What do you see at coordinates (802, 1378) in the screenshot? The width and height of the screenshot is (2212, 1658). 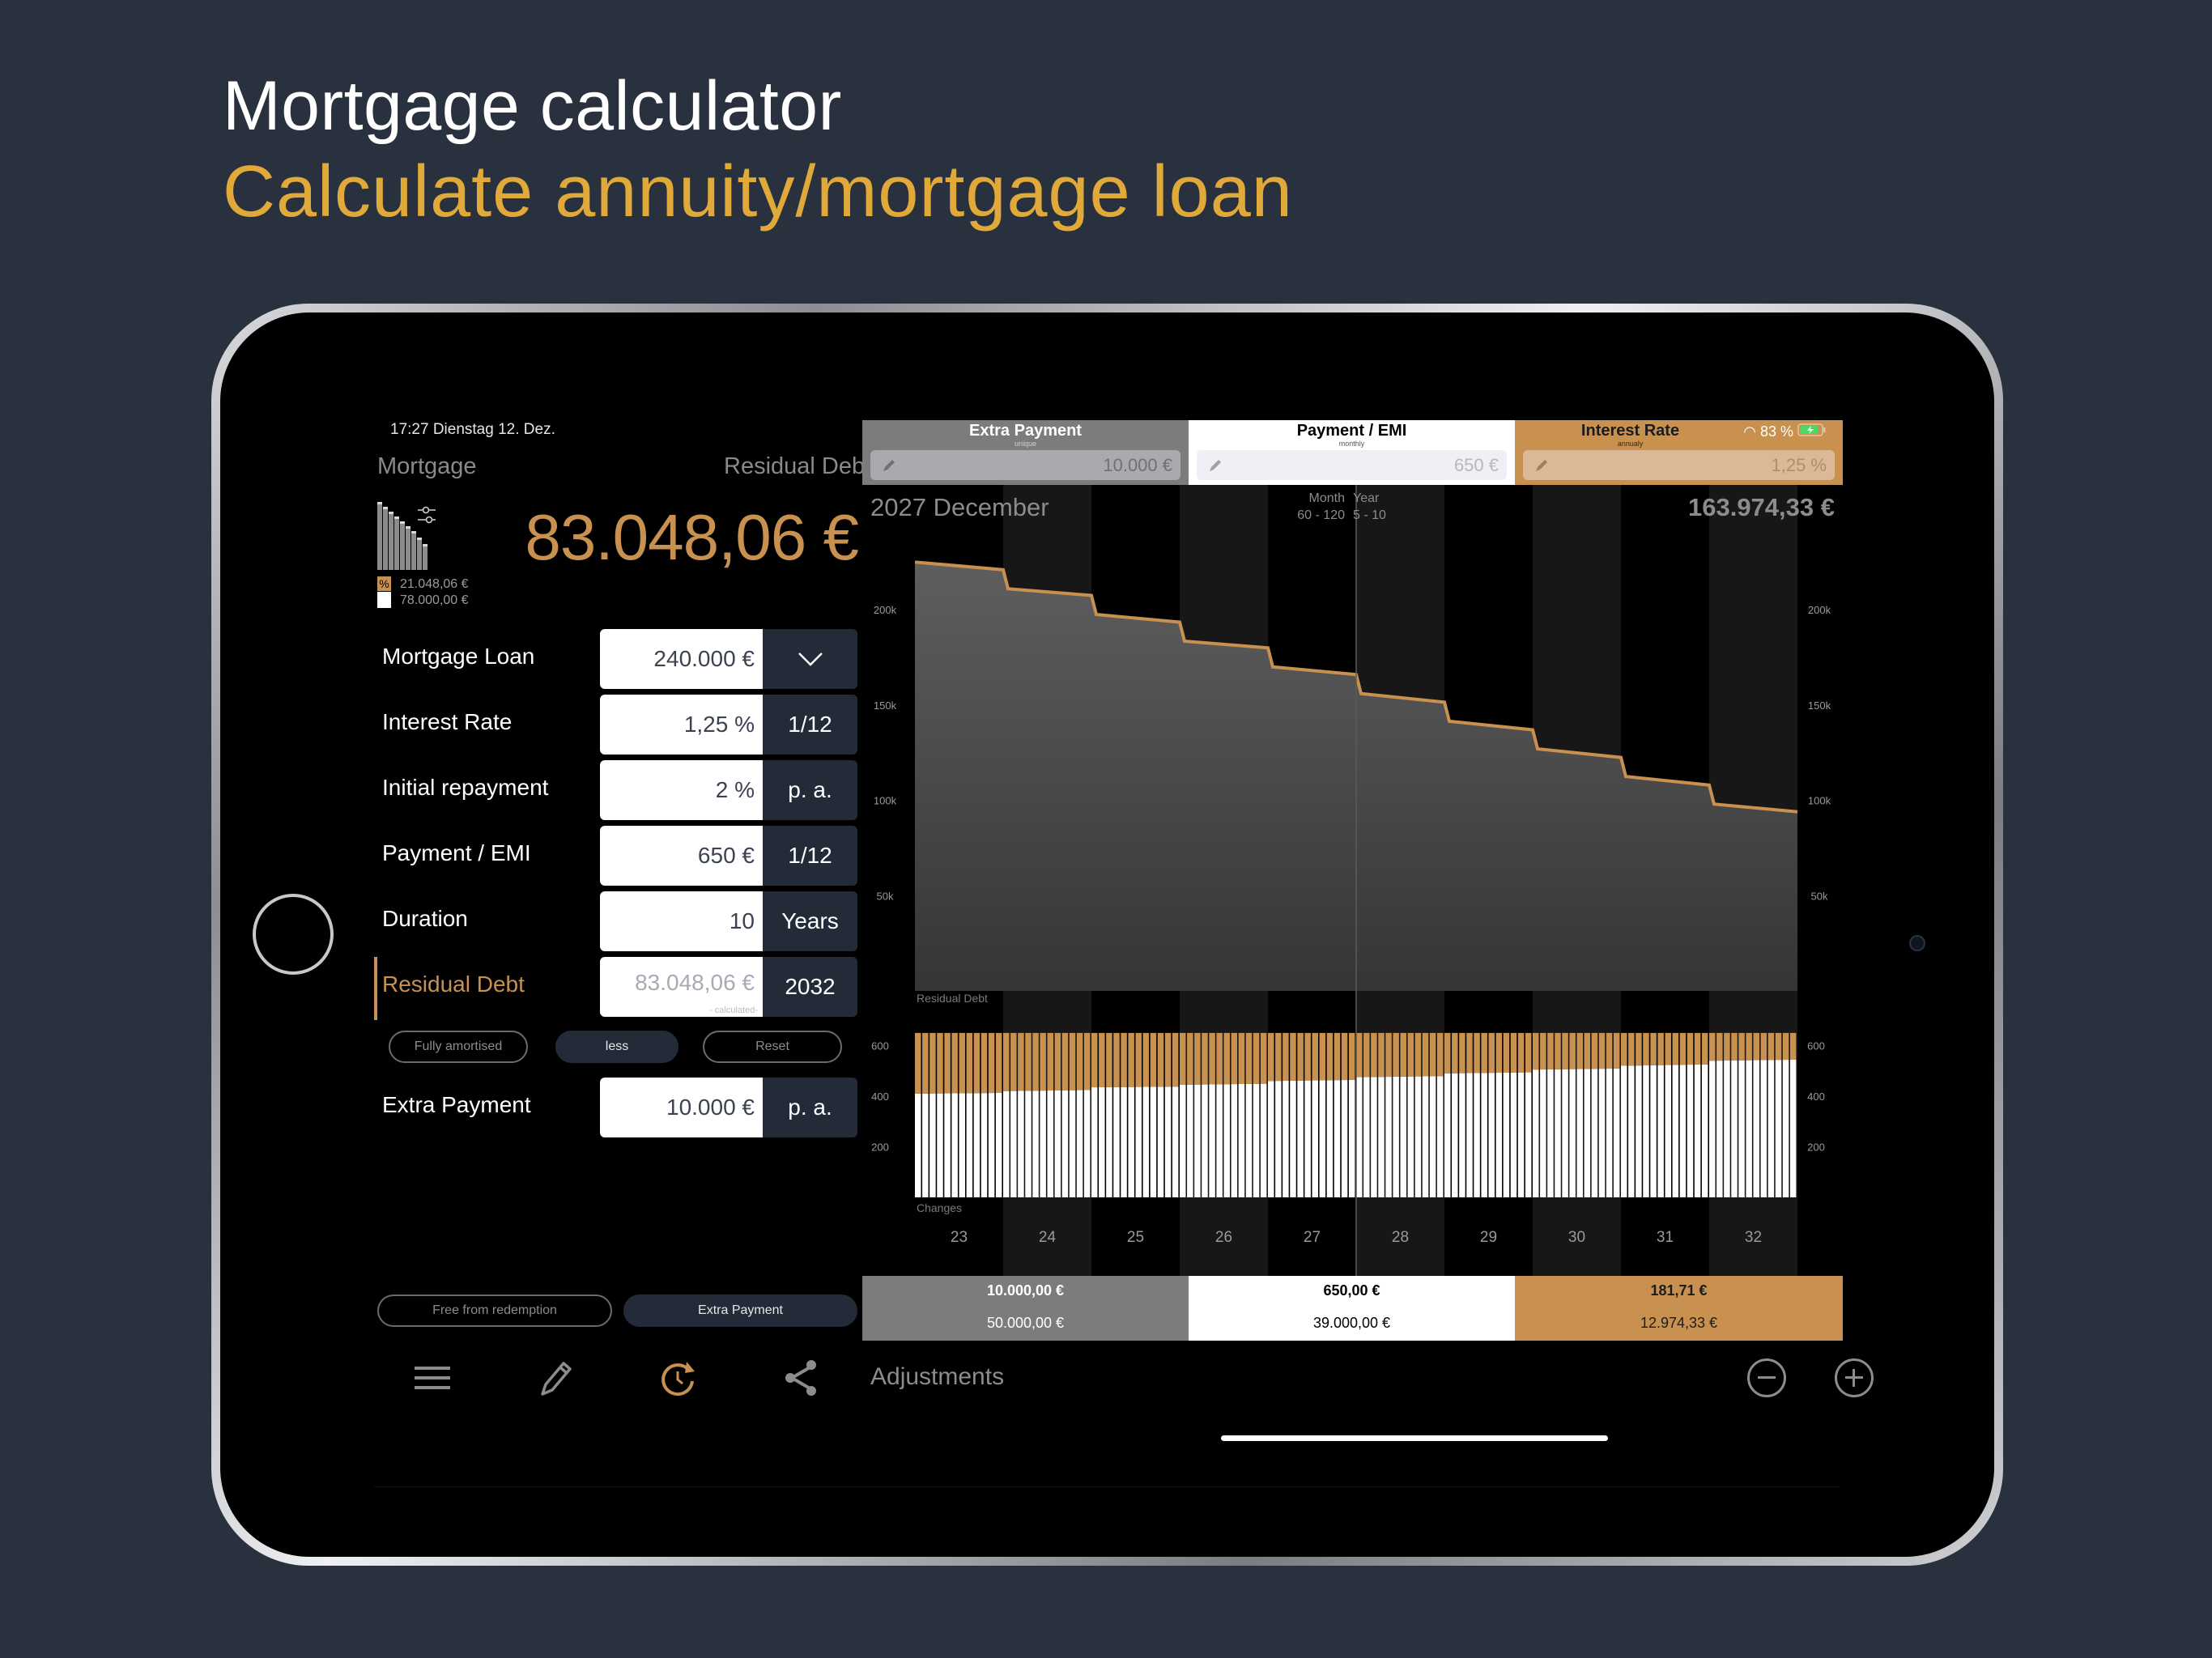 I see `share-icon` at bounding box center [802, 1378].